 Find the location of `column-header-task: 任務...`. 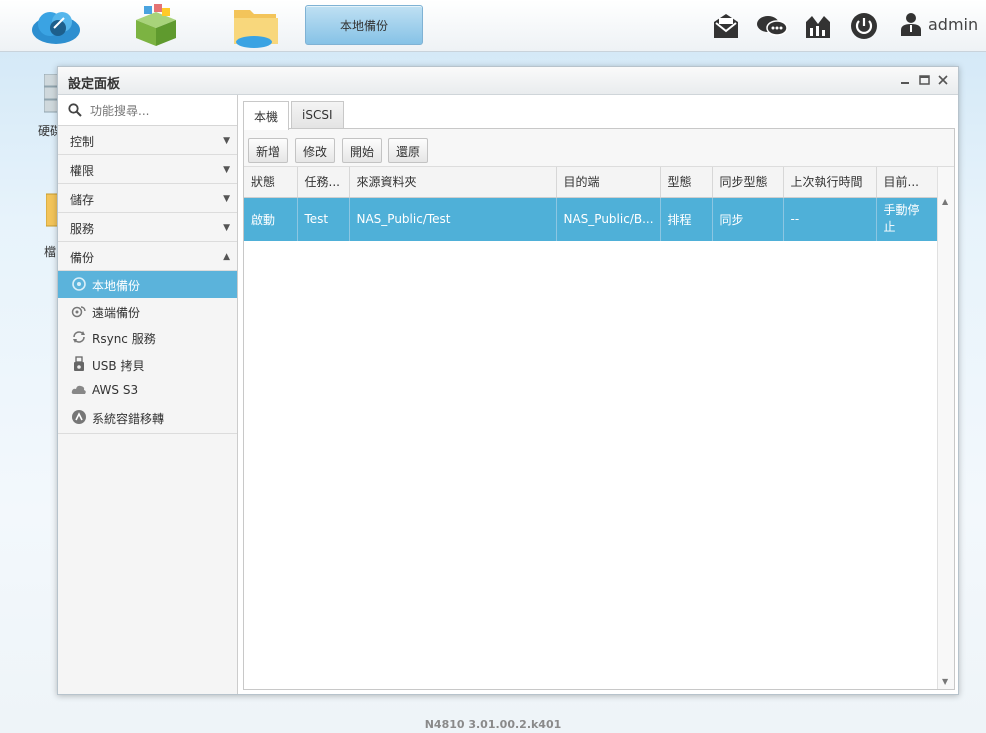

column-header-task: 任務... is located at coordinates (323, 182).